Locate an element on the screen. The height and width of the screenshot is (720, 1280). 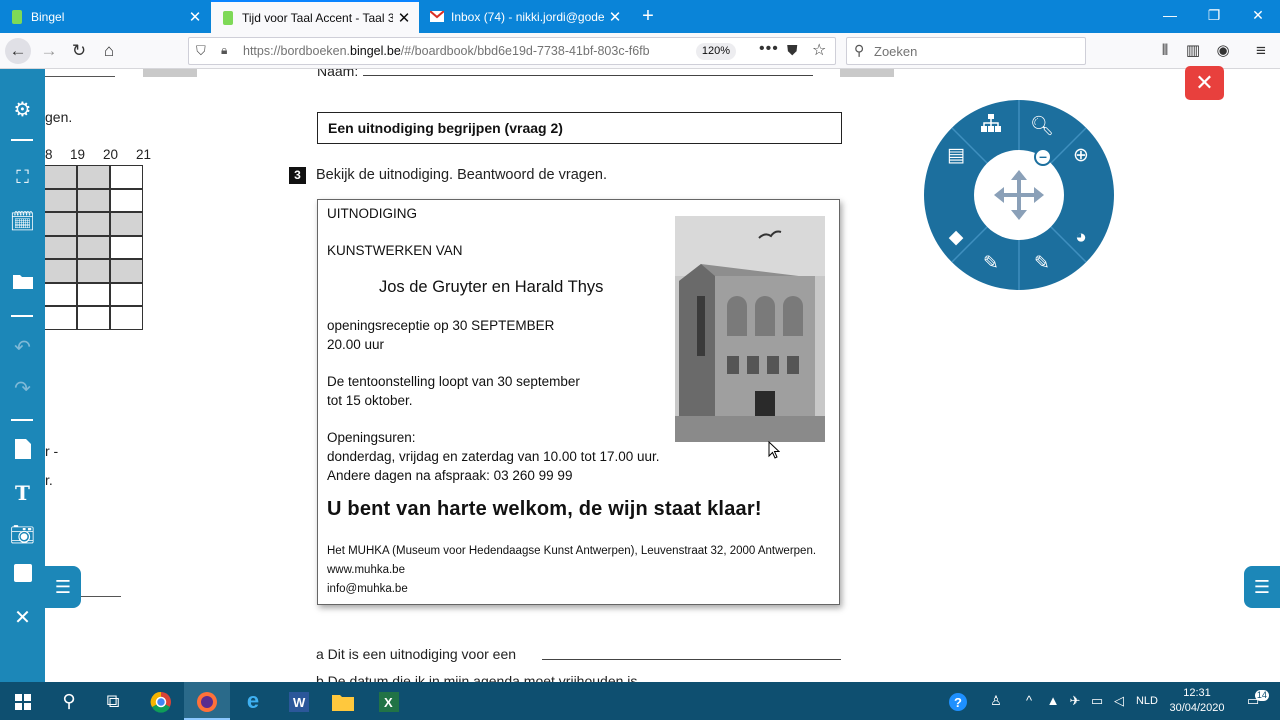
bookmark-star-icon: ☆ is located at coordinates (819, 50).